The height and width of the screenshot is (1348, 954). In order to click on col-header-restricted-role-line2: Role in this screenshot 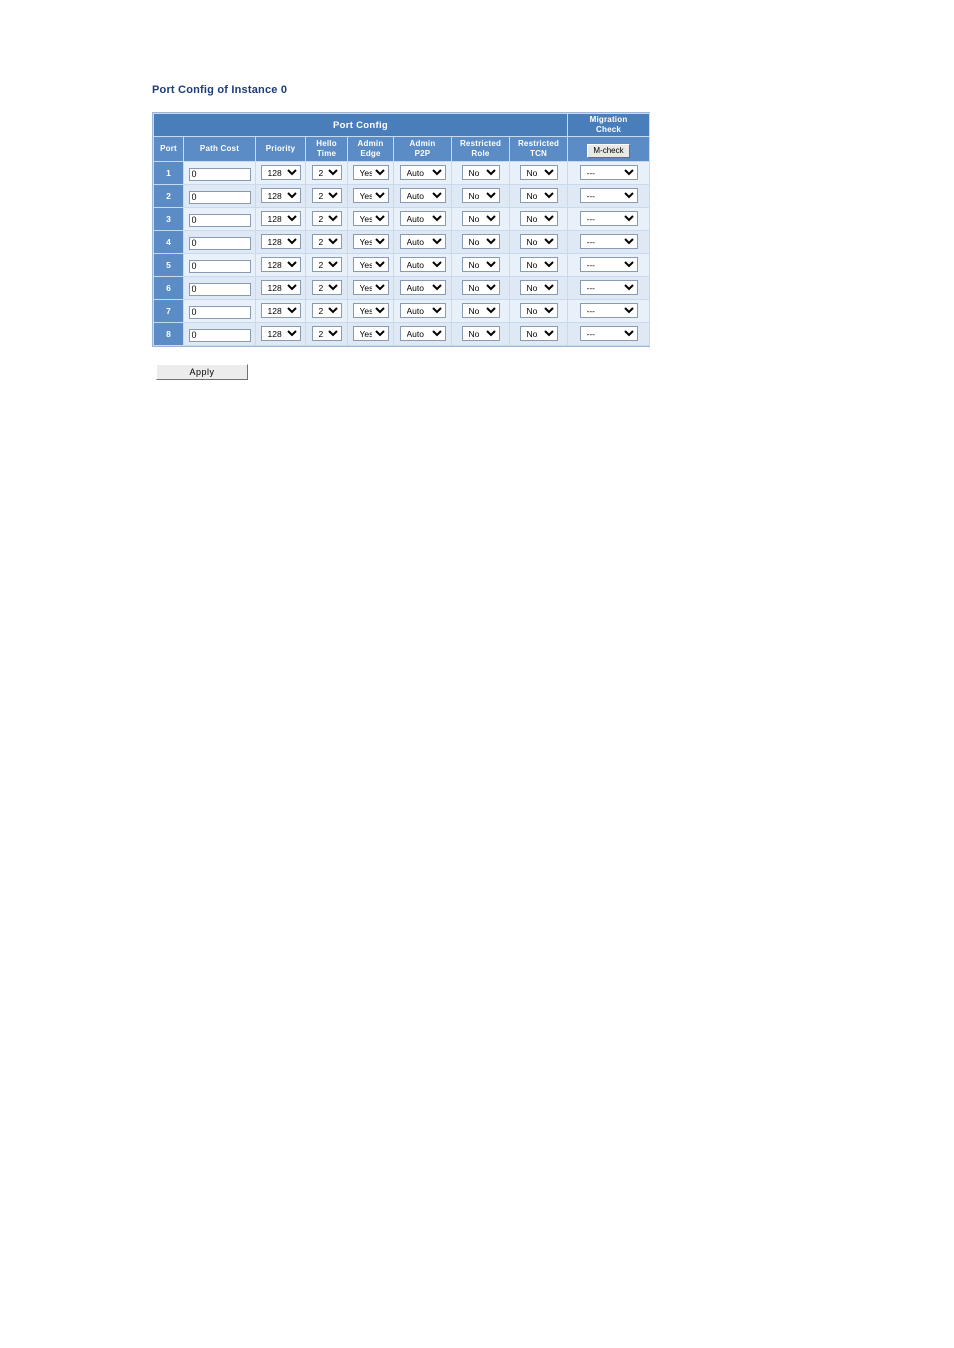, I will do `click(480, 153)`.